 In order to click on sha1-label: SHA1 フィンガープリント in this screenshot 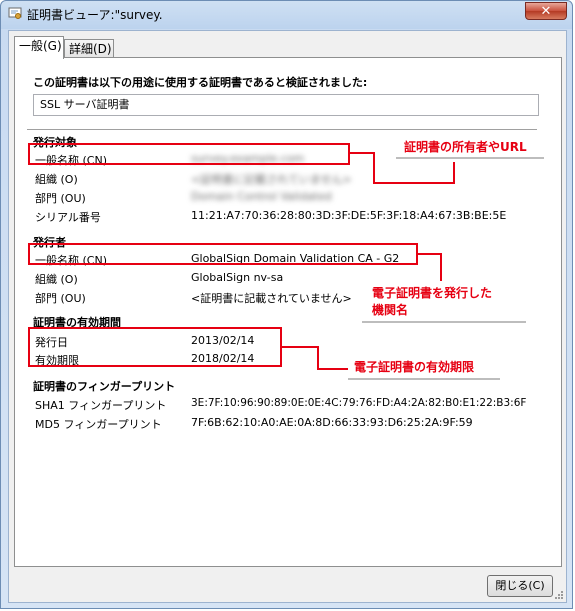, I will do `click(101, 405)`.